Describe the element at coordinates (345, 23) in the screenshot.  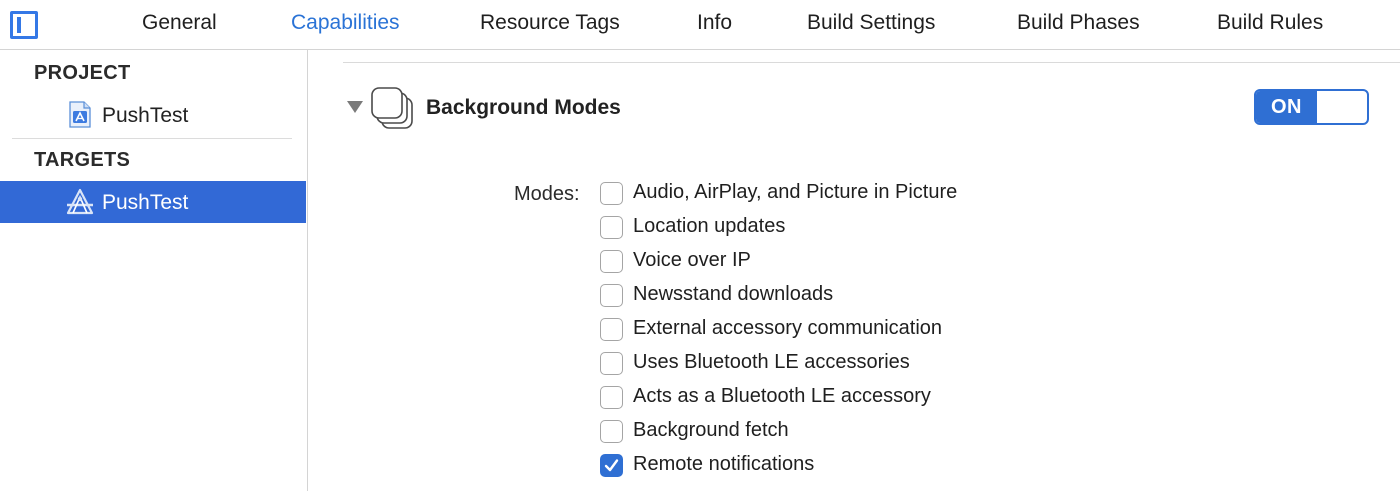
I see `tab-capabilities: Capabilities` at that location.